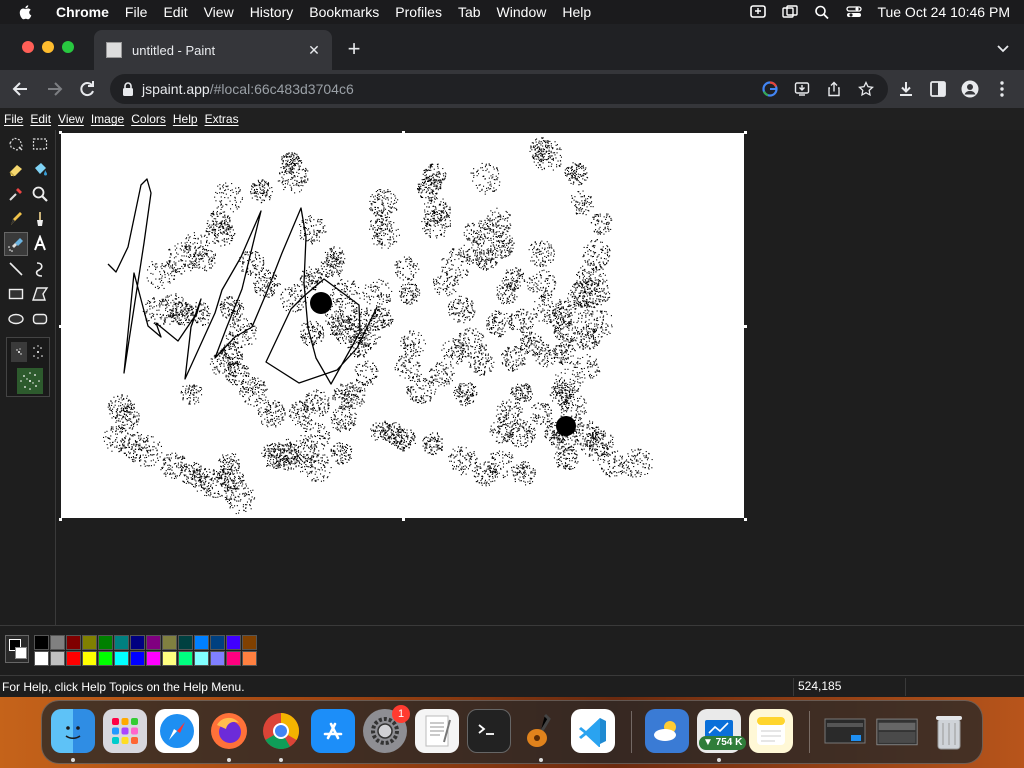 This screenshot has width=1024, height=768. Describe the element at coordinates (970, 89) in the screenshot. I see `profile-avatar-icon` at that location.